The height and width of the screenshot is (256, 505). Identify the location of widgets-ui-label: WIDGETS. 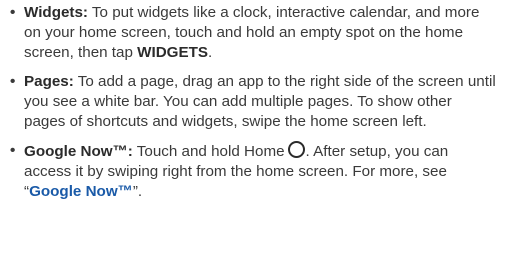
(173, 52).